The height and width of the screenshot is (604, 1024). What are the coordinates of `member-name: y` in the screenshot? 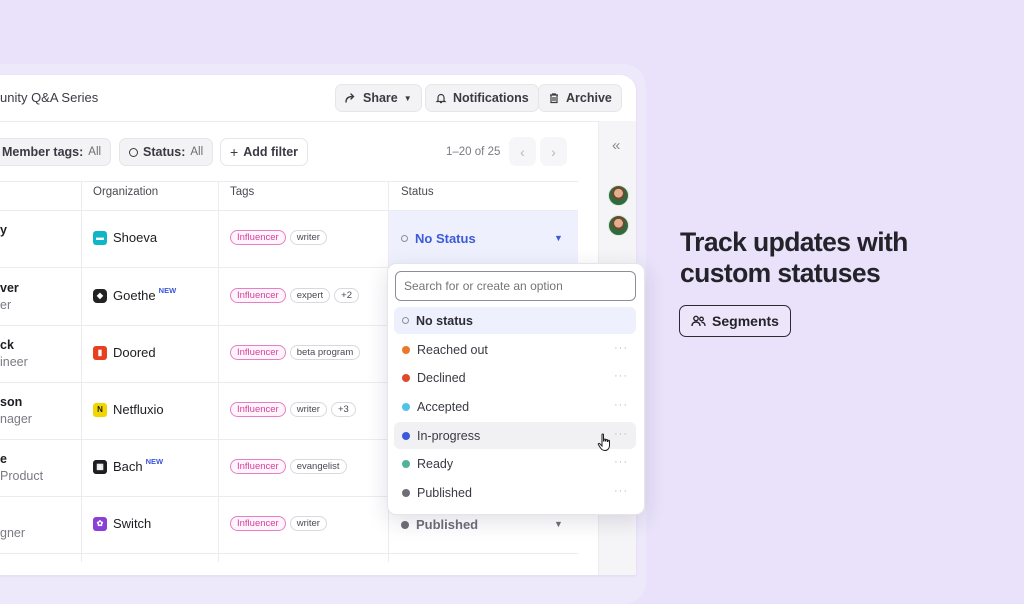 It's located at (3, 230).